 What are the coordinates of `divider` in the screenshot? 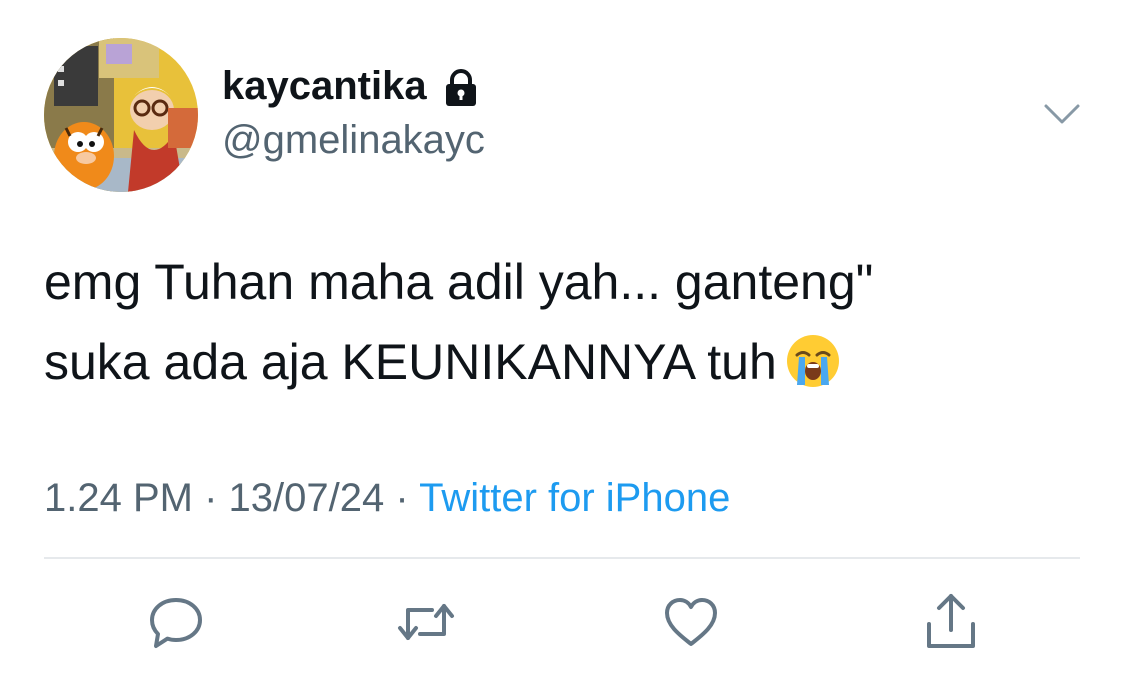 It's located at (562, 558).